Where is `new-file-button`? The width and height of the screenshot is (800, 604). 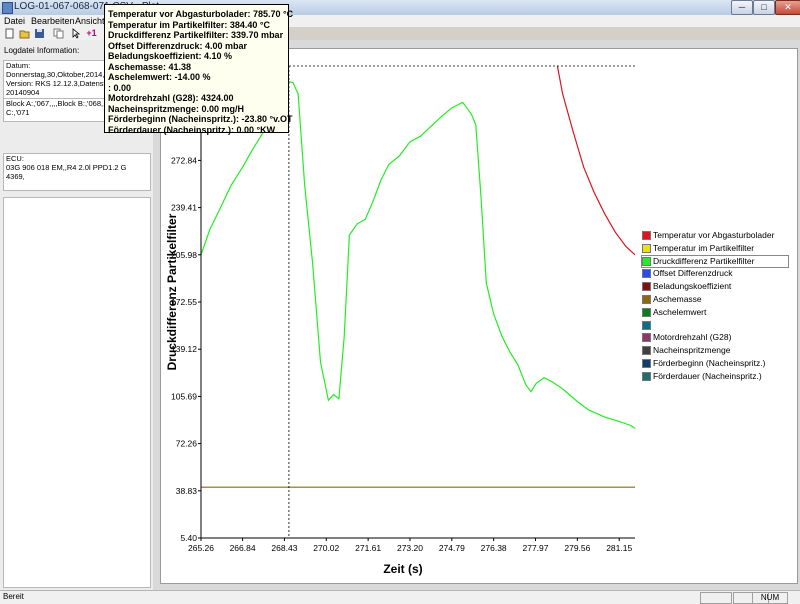 new-file-button is located at coordinates (9, 33).